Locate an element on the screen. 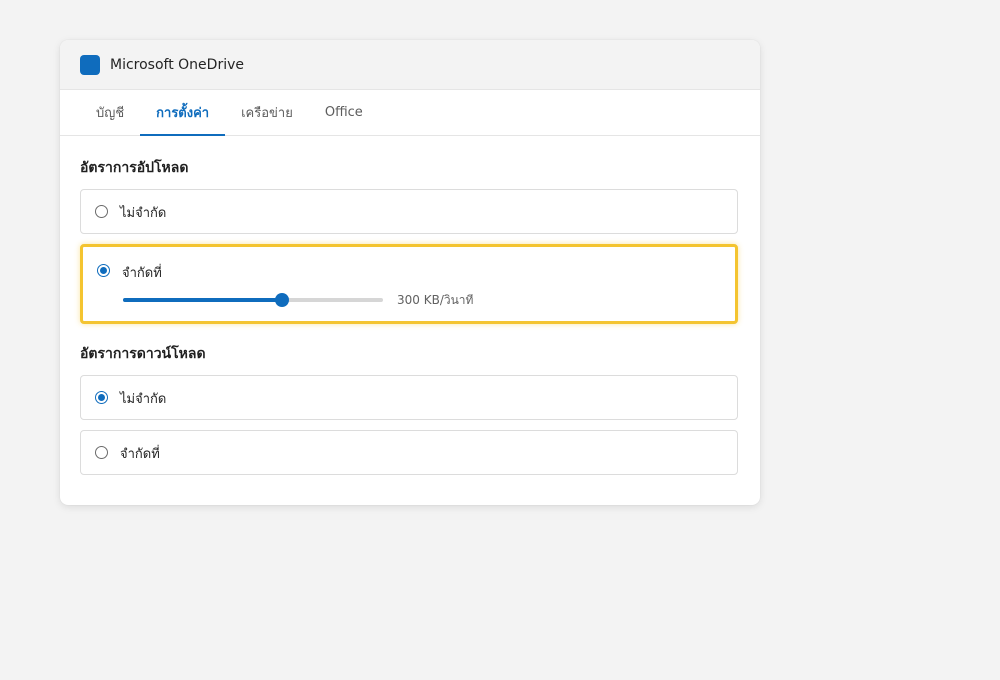 This screenshot has width=1000, height=680. upload-slider-thumb is located at coordinates (282, 300).